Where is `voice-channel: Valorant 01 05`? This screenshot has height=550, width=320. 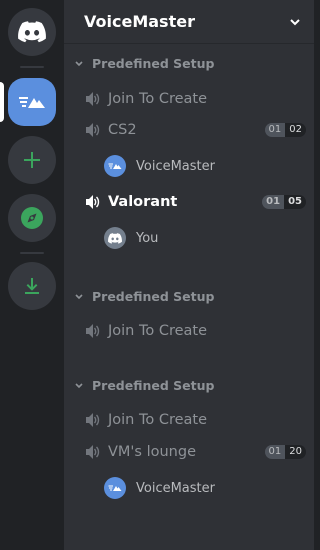 voice-channel: Valorant 01 05 is located at coordinates (195, 202).